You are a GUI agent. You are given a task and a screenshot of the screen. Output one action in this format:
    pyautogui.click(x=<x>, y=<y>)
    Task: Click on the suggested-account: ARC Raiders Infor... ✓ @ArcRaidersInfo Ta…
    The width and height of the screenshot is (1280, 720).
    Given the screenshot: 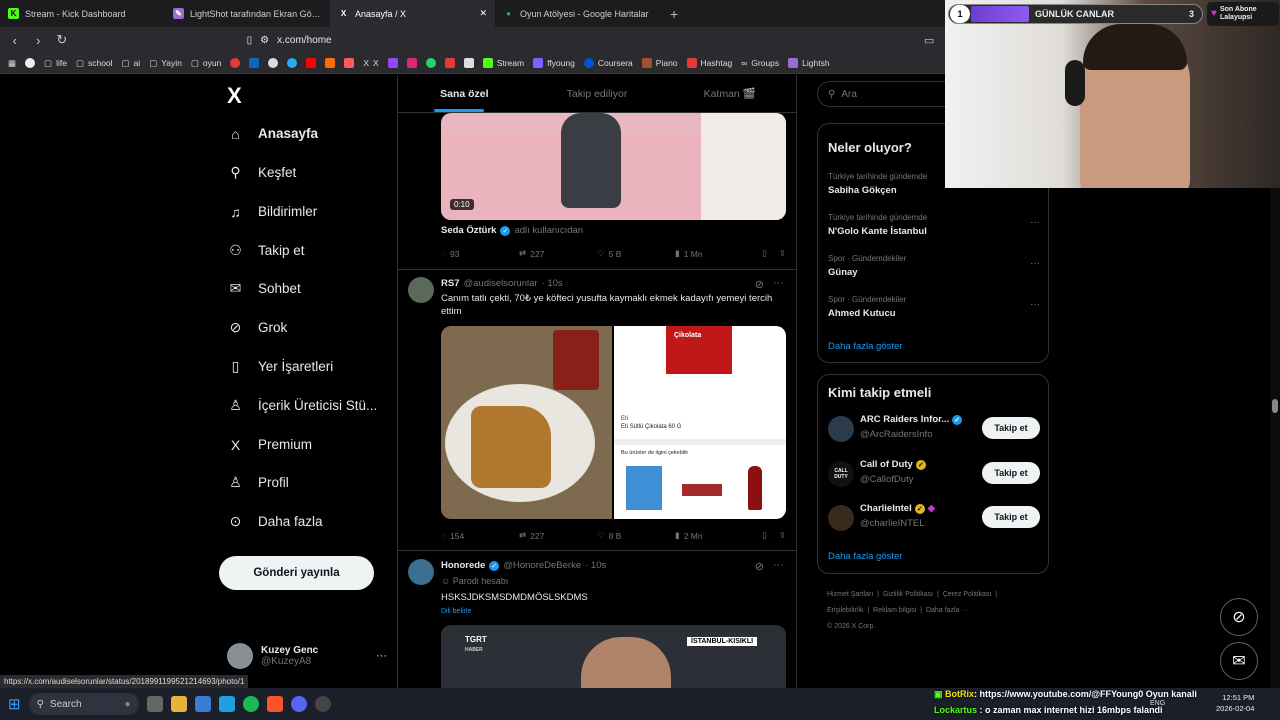 What is the action you would take?
    pyautogui.click(x=934, y=429)
    